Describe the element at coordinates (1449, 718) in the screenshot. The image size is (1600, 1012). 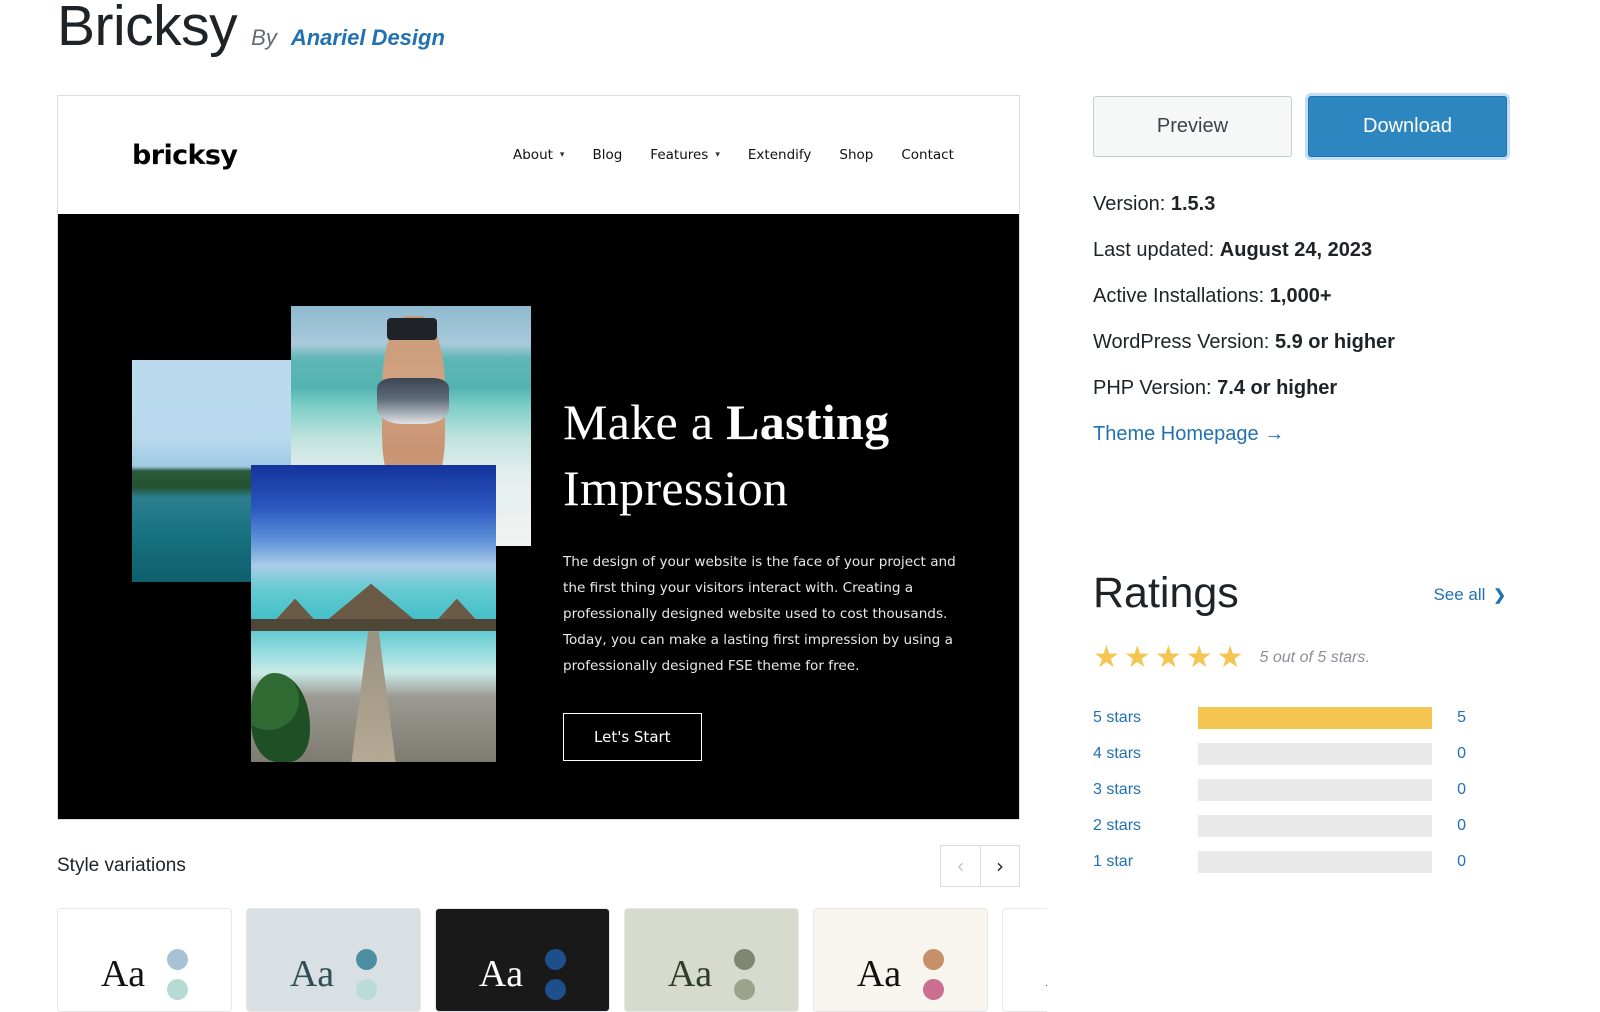
I see `rating-bar-count: 5` at that location.